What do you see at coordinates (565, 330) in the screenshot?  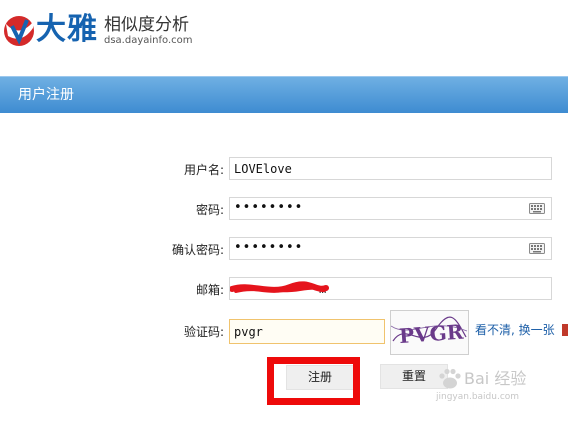 I see `edge-mark` at bounding box center [565, 330].